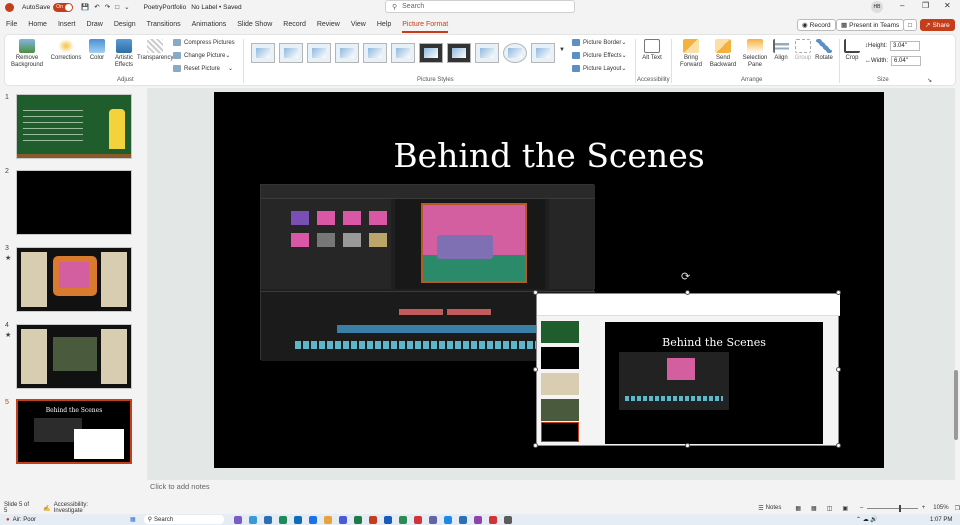 Image resolution: width=960 pixels, height=525 pixels. I want to click on notes-button: Notes, so click(774, 508).